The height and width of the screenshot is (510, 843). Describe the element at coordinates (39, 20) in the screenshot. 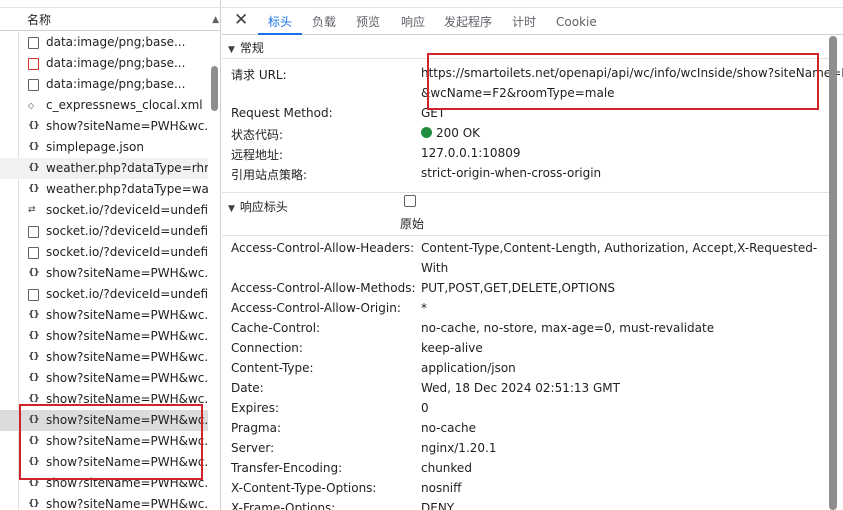

I see `name-column-label: 名称` at that location.